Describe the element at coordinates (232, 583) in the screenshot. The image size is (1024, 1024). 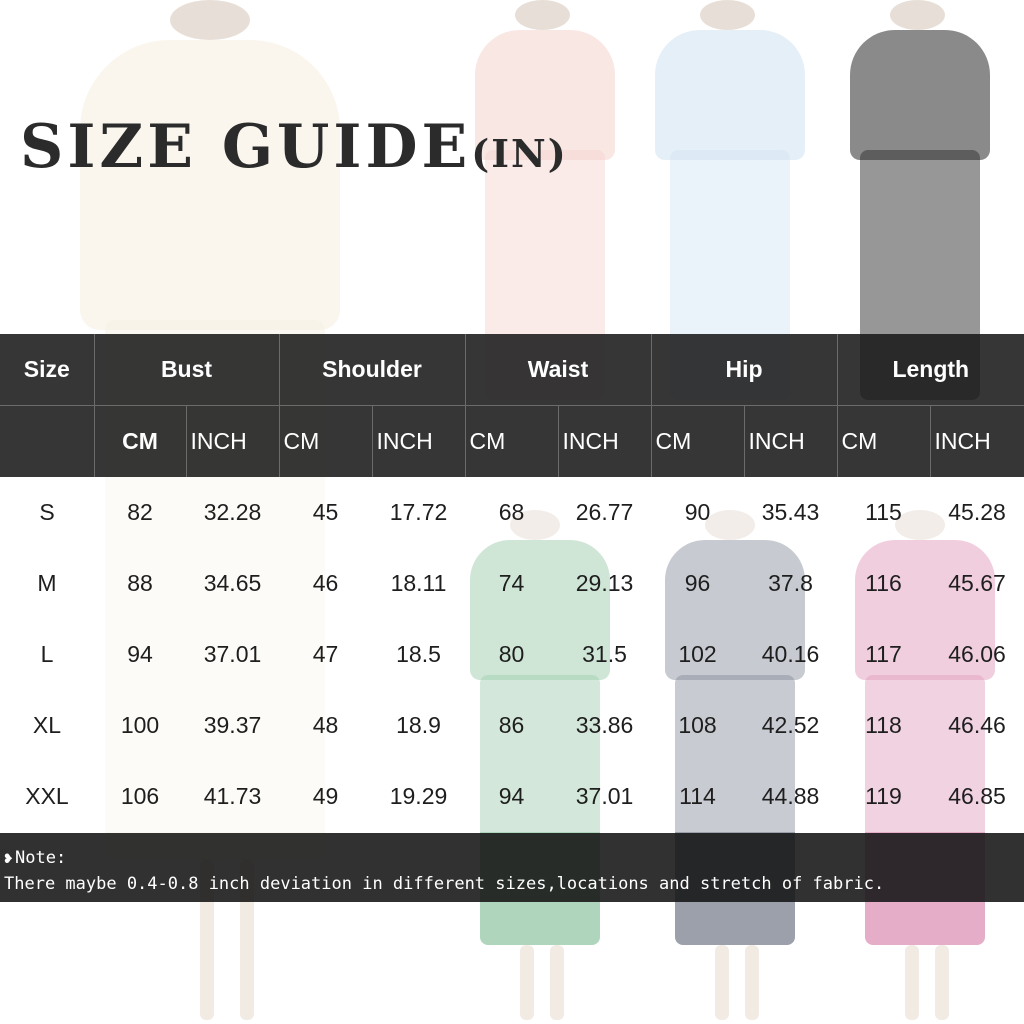
I see `bust-inch-cell: 34.65` at that location.